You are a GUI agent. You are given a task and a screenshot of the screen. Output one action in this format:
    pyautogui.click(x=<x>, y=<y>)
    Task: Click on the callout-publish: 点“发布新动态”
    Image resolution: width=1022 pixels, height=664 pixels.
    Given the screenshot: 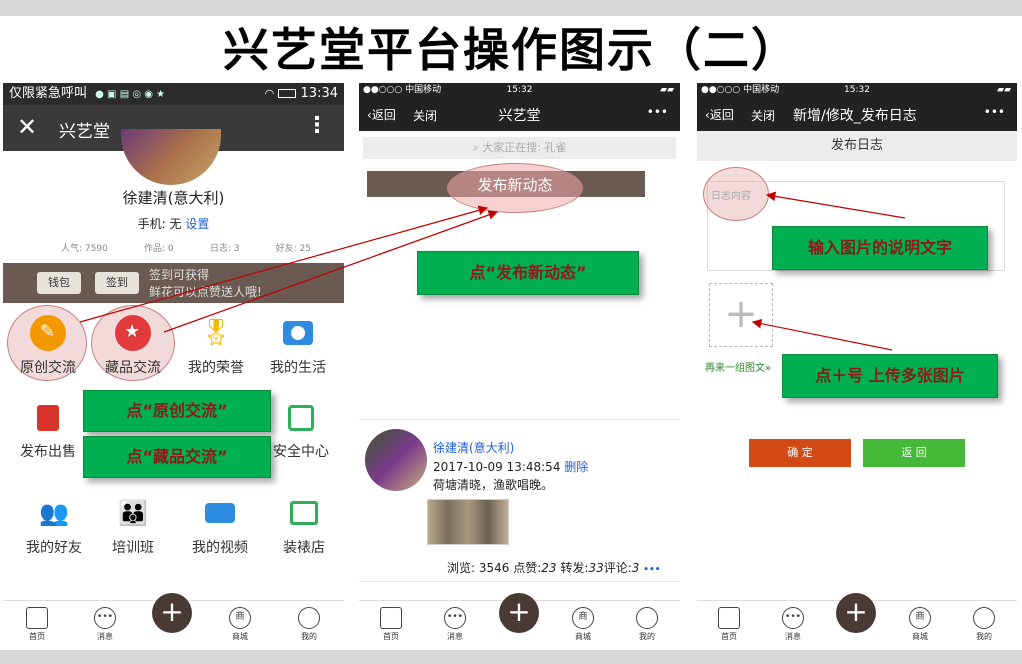 What is the action you would take?
    pyautogui.click(x=528, y=273)
    